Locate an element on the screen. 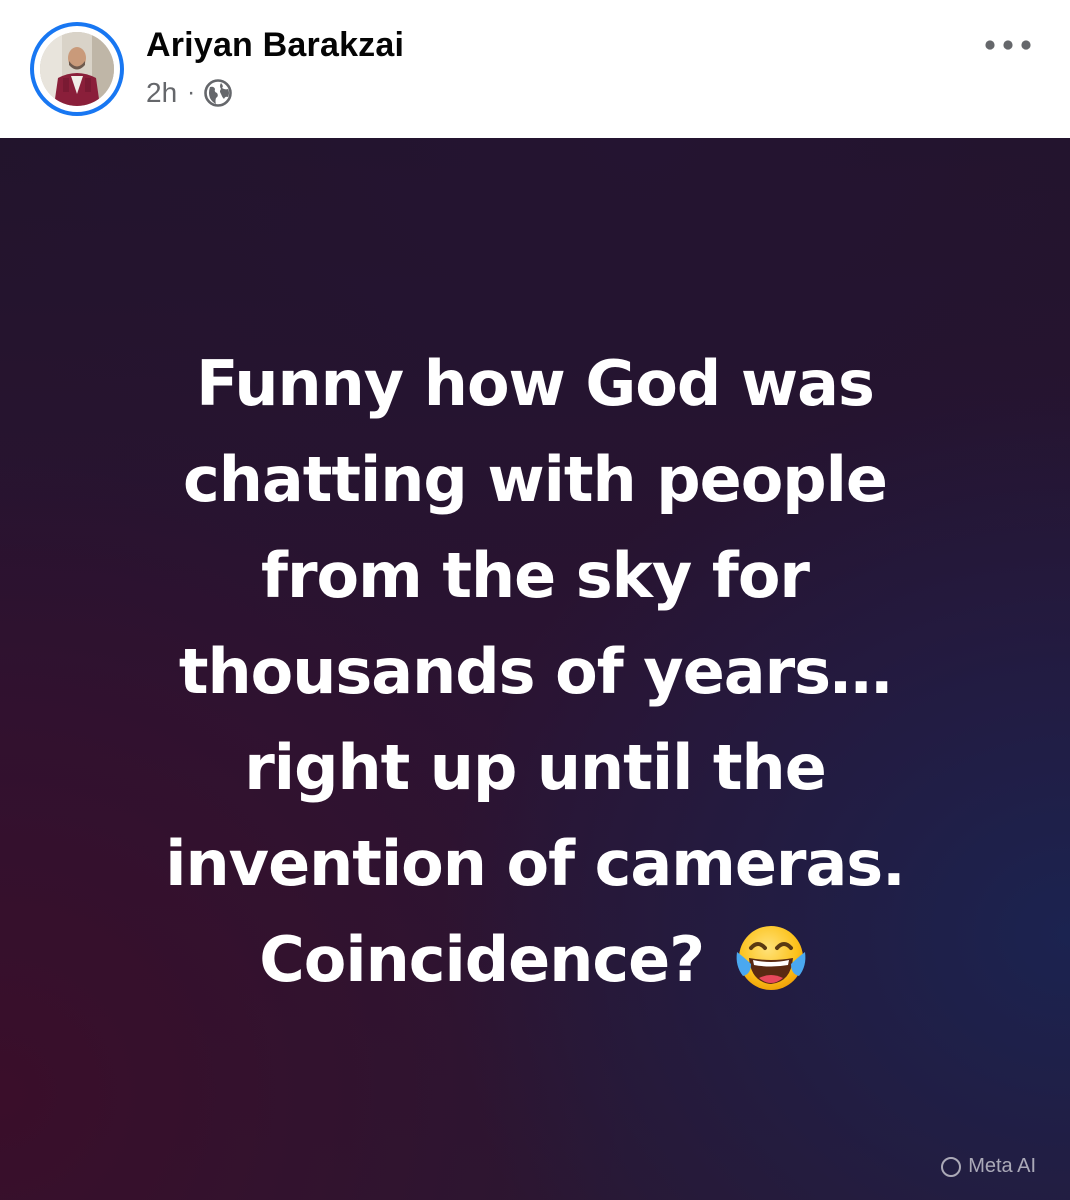  post-timestamp: 2h is located at coordinates (161, 93).